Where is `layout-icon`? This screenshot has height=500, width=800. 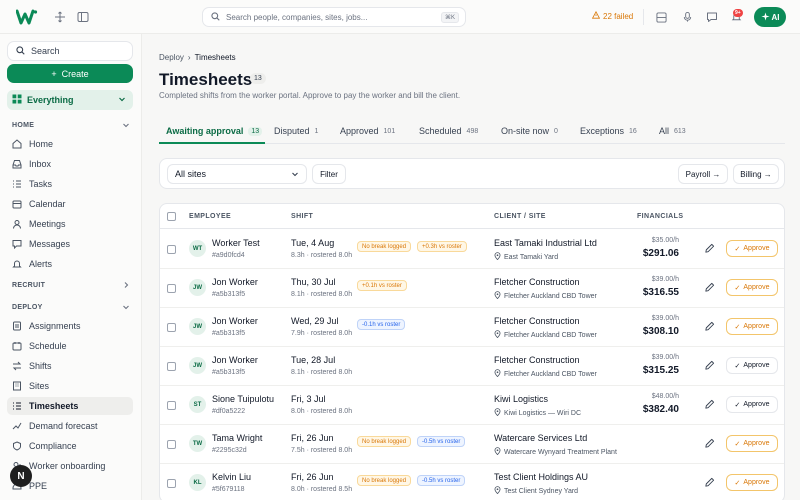 layout-icon is located at coordinates (661, 17).